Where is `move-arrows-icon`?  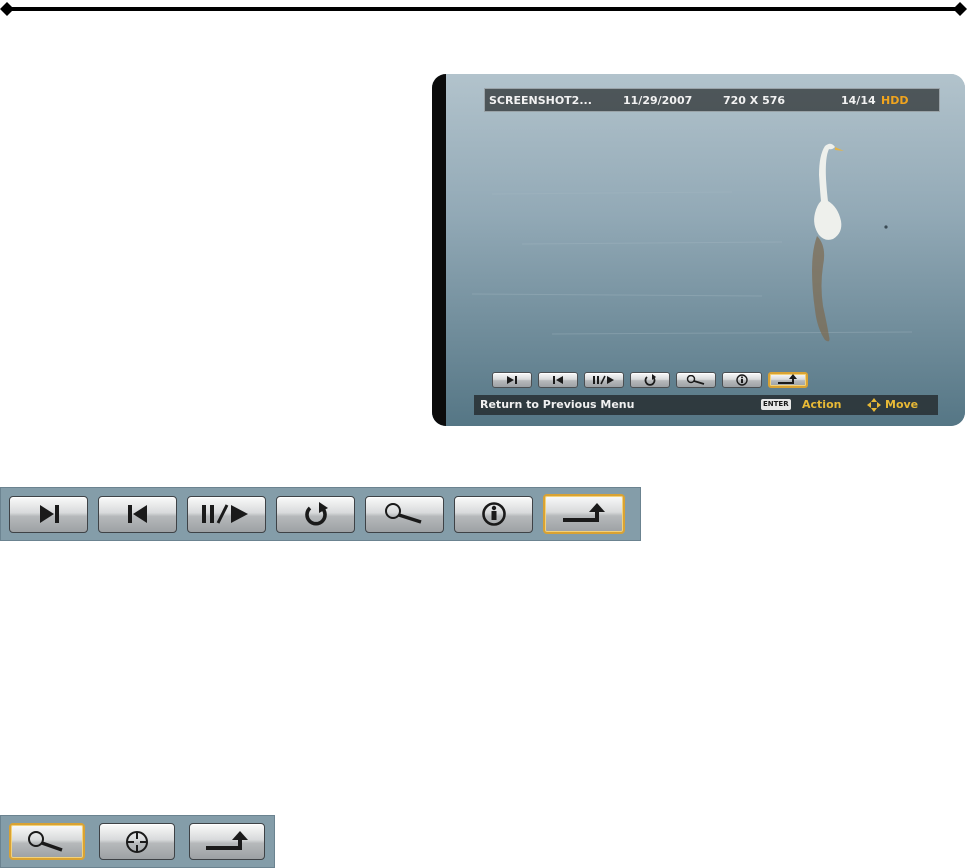
move-arrows-icon is located at coordinates (874, 405).